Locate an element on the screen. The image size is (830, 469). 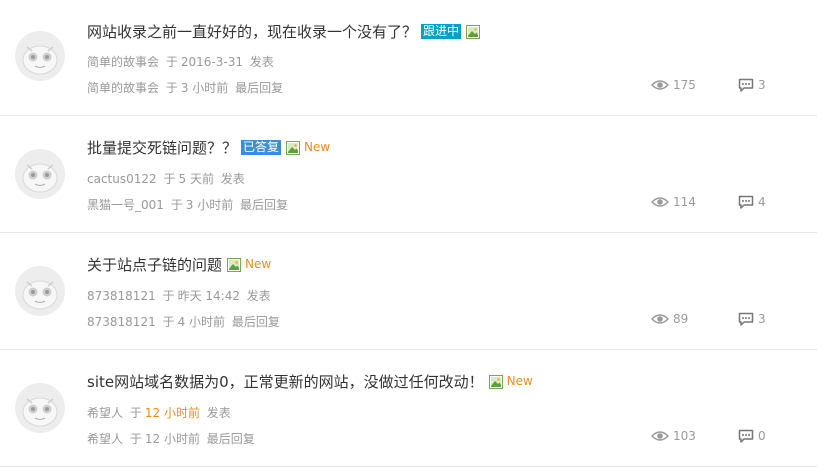
post-time: 2016-3-31 is located at coordinates (211, 62).